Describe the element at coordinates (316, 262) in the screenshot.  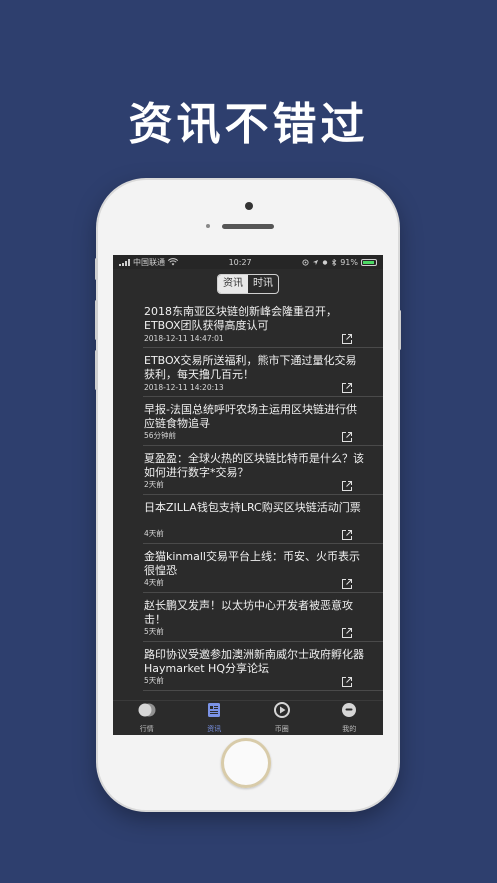
I see `location-icon` at that location.